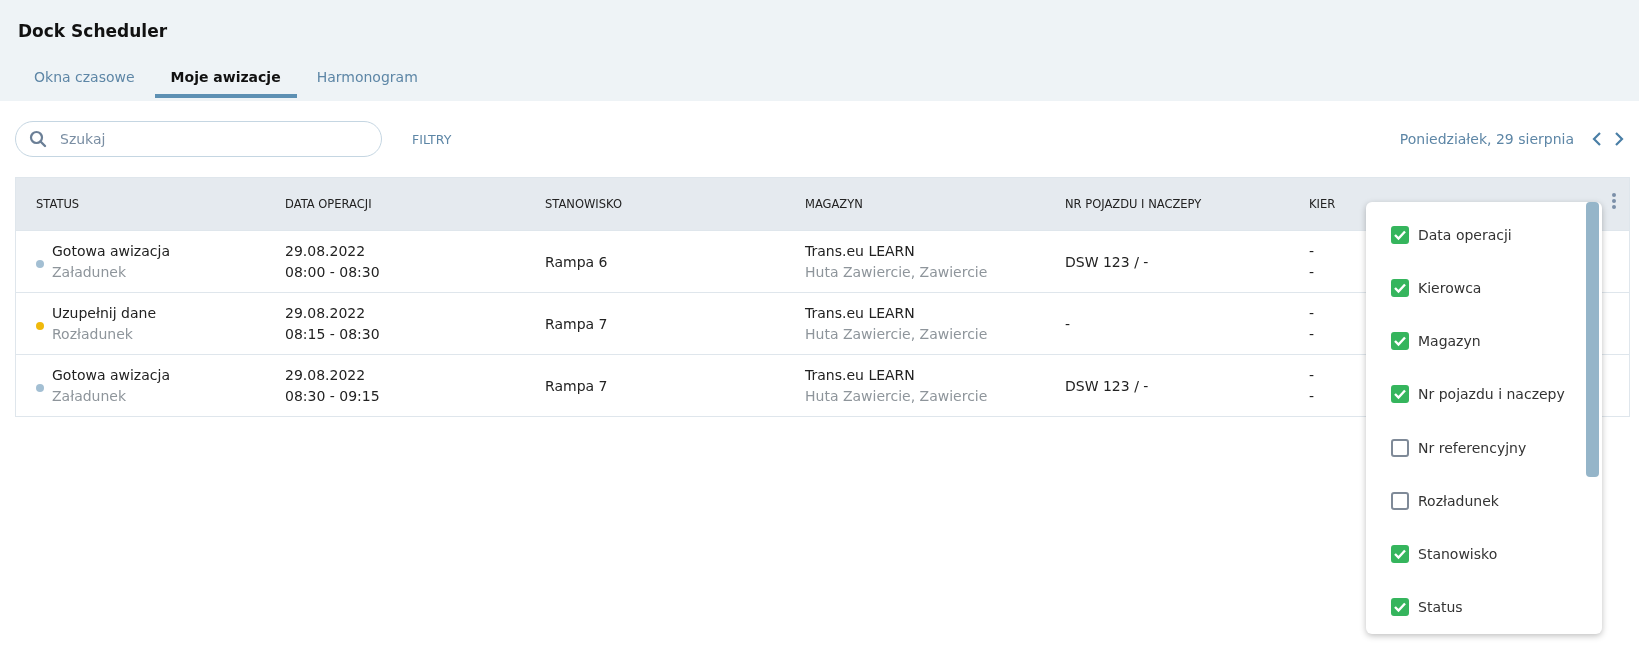 The image size is (1639, 662). I want to click on search-icon, so click(38, 139).